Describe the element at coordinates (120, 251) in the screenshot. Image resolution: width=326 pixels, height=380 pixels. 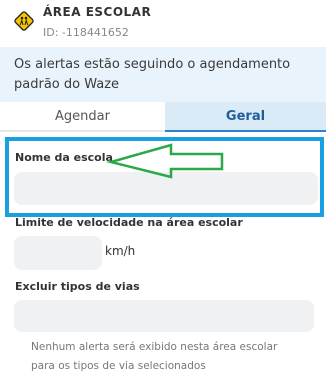
I see `speed-unit: km/h` at that location.